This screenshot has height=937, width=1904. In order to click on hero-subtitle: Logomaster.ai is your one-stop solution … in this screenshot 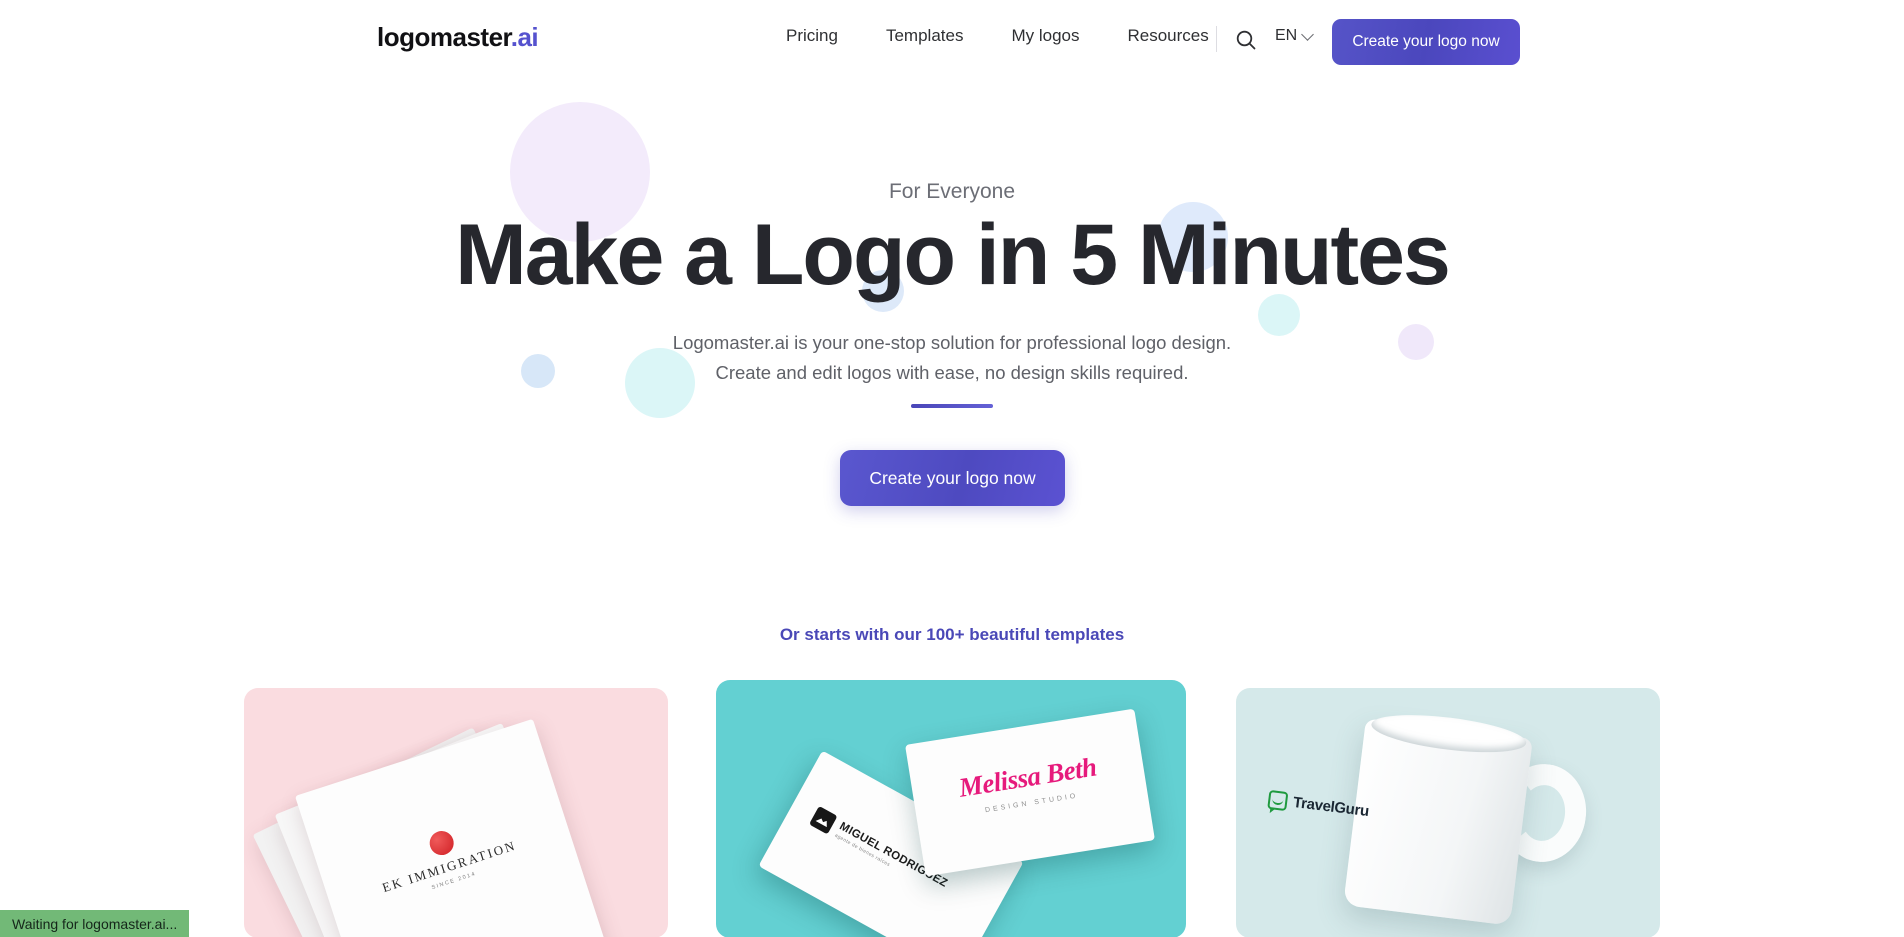, I will do `click(952, 358)`.